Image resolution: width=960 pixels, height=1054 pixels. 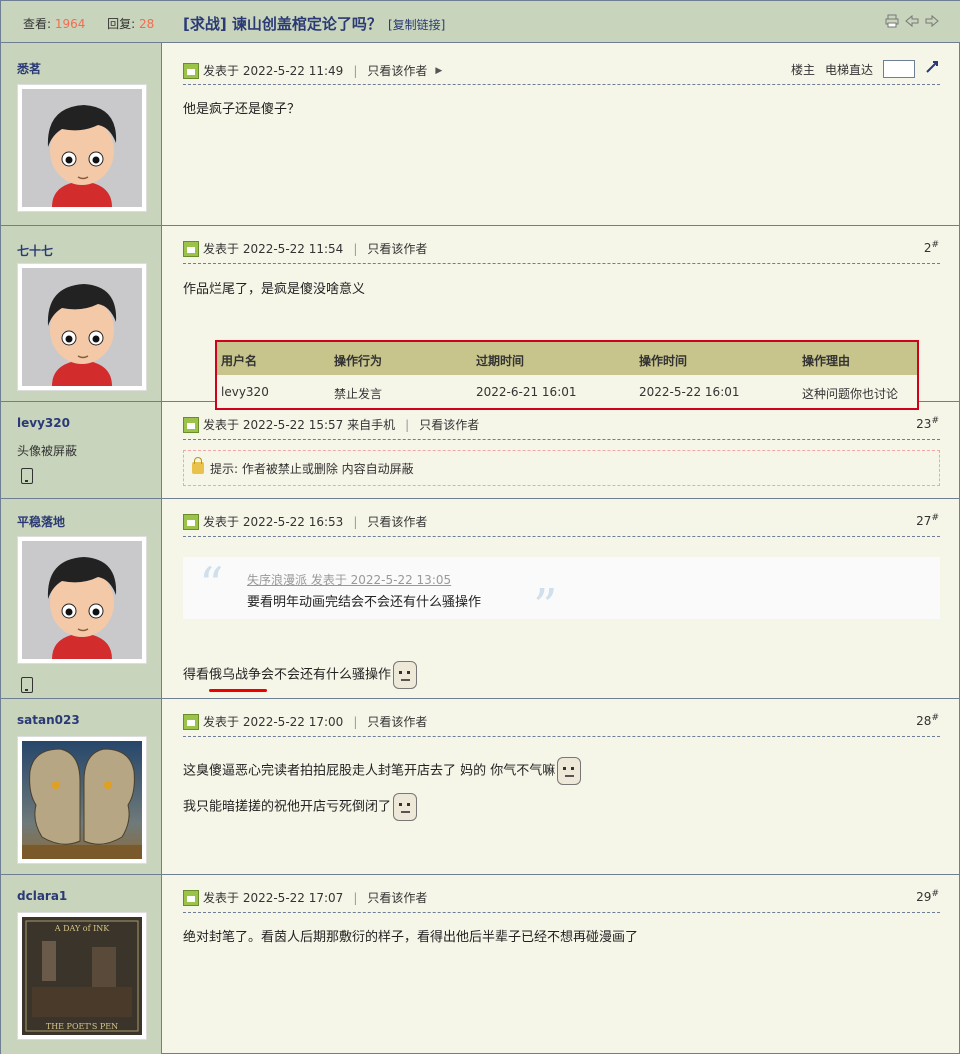 I want to click on avatar-caption-top: A DAY of INK, so click(x=82, y=928).